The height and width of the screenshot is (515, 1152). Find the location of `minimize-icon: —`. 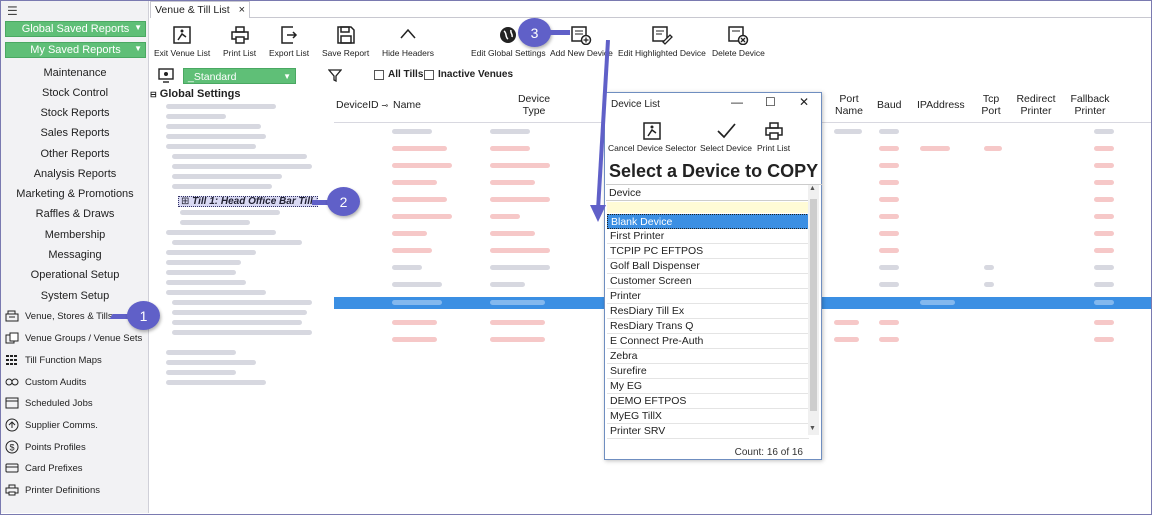

minimize-icon: — is located at coordinates (737, 102).